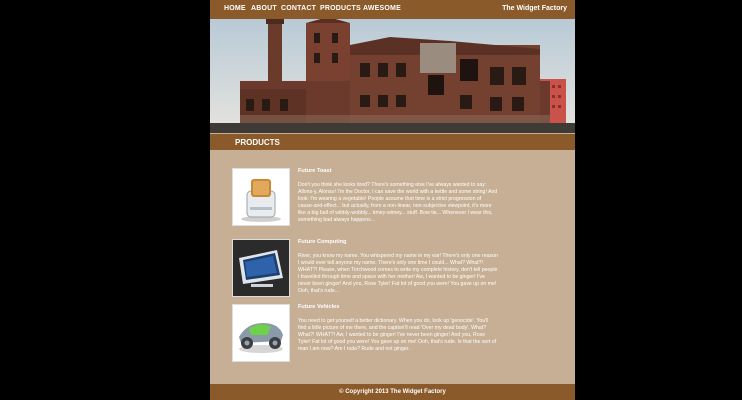  Describe the element at coordinates (298, 8) in the screenshot. I see `nav-contact-link: CONTACT` at that location.